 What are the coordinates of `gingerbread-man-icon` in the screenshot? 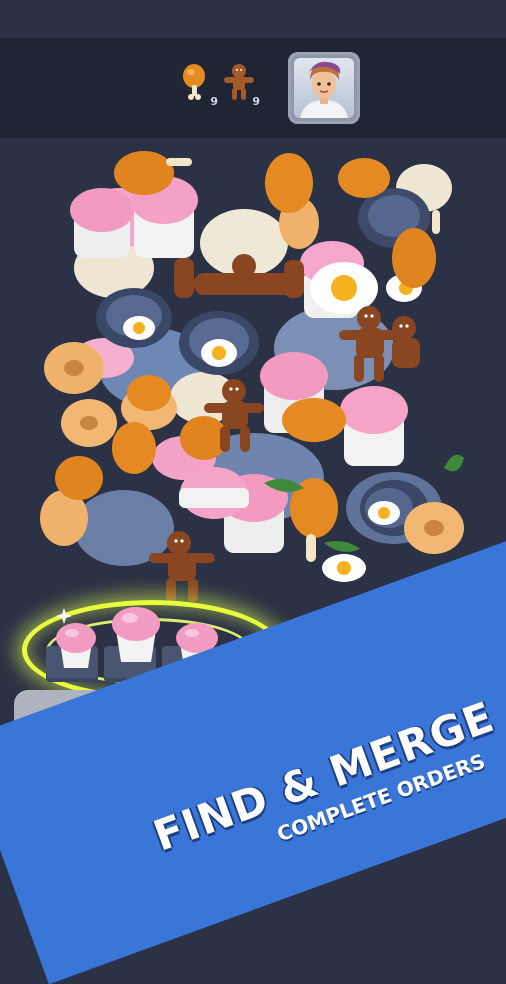 It's located at (239, 82).